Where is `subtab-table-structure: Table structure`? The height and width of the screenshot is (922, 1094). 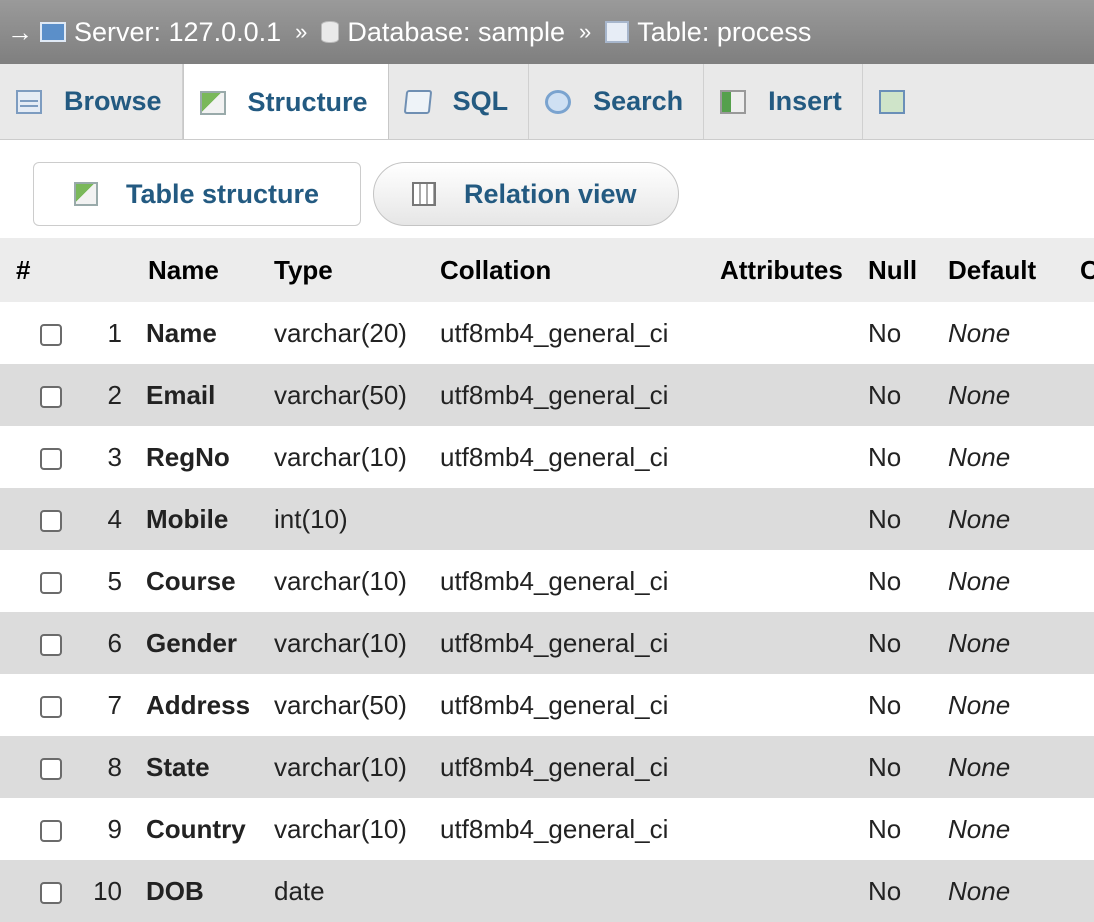
subtab-table-structure: Table structure is located at coordinates (197, 194).